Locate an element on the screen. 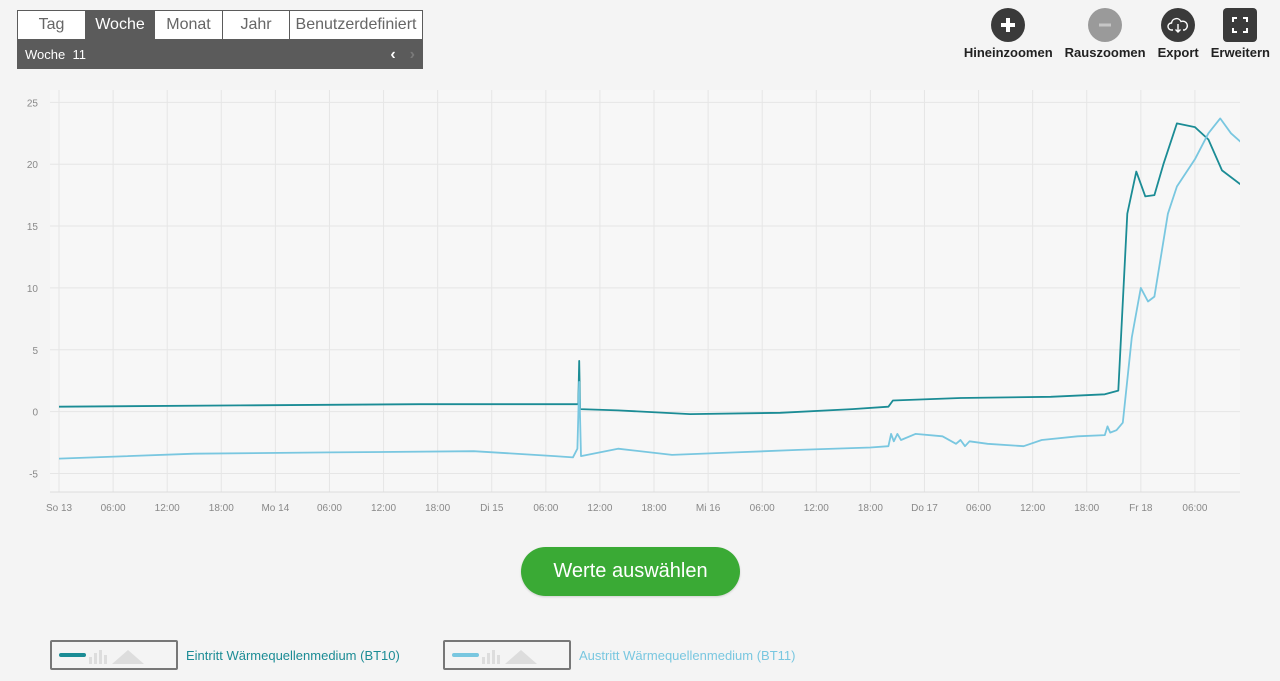  tab-day: Tag is located at coordinates (52, 25).